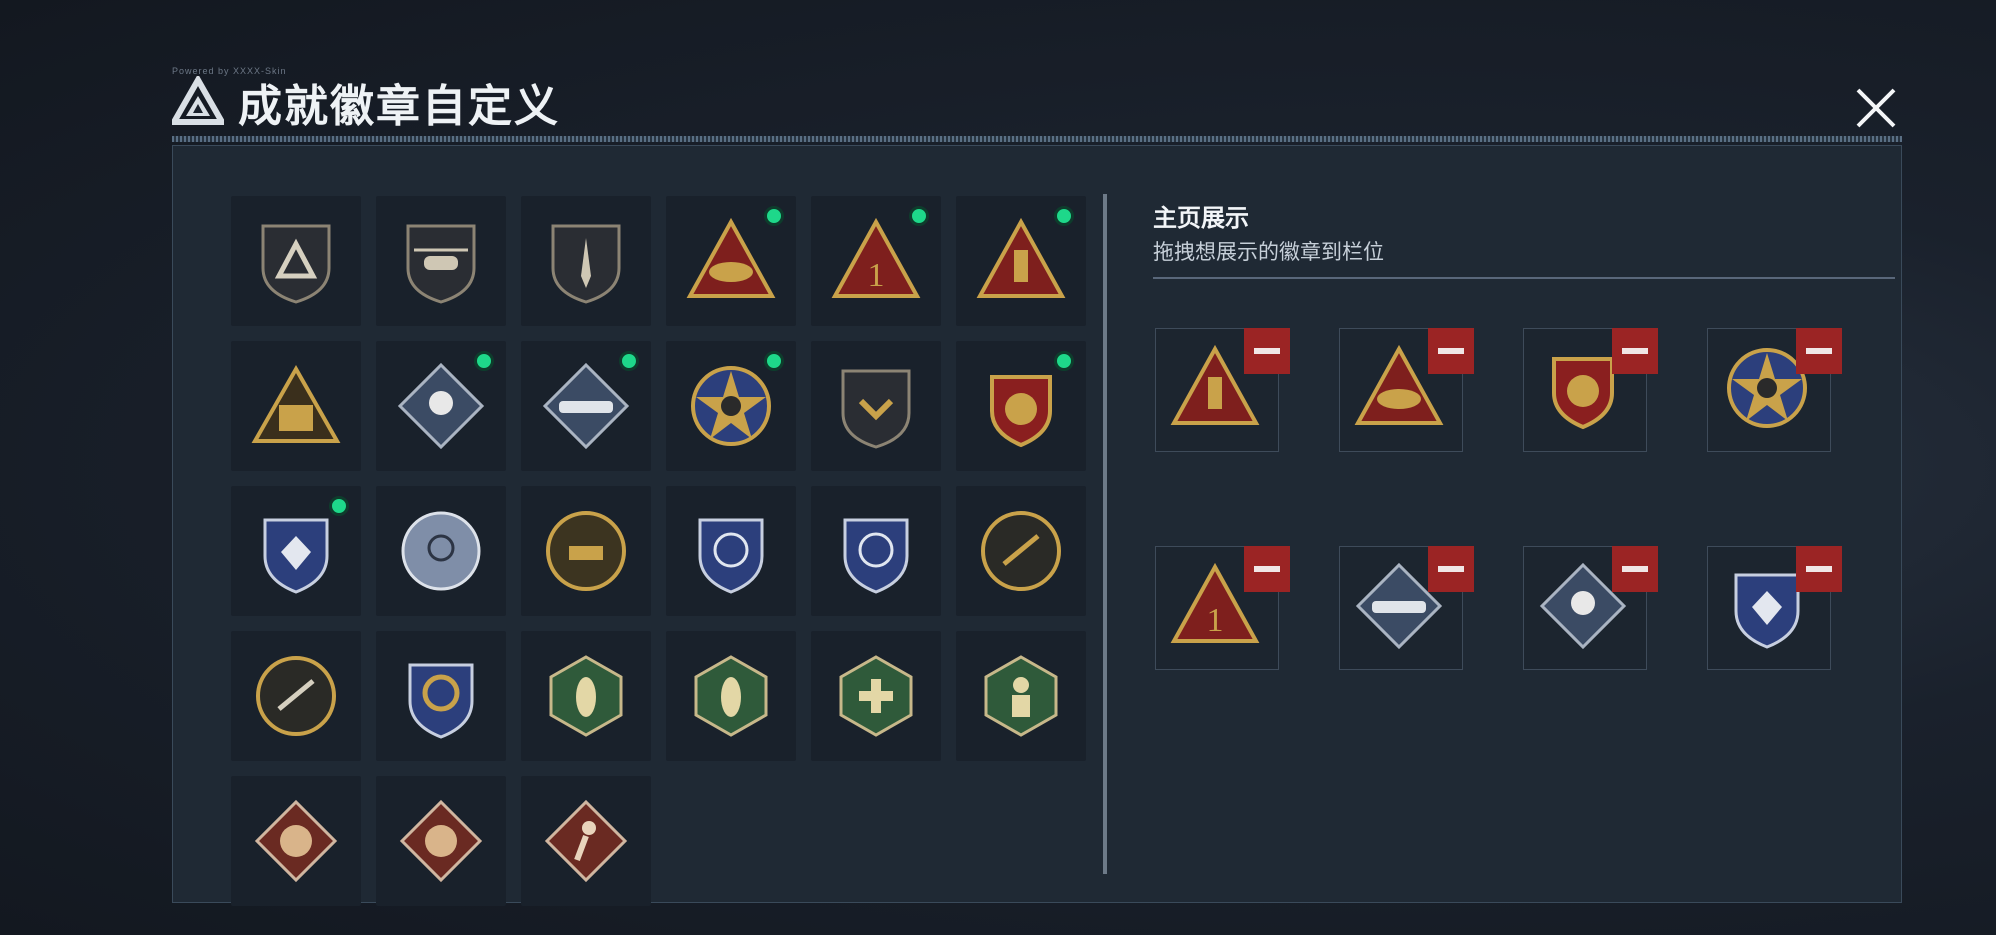 Image resolution: width=1996 pixels, height=935 pixels. What do you see at coordinates (441, 701) in the screenshot?
I see `gold-crosshair-crest-badge-icon` at bounding box center [441, 701].